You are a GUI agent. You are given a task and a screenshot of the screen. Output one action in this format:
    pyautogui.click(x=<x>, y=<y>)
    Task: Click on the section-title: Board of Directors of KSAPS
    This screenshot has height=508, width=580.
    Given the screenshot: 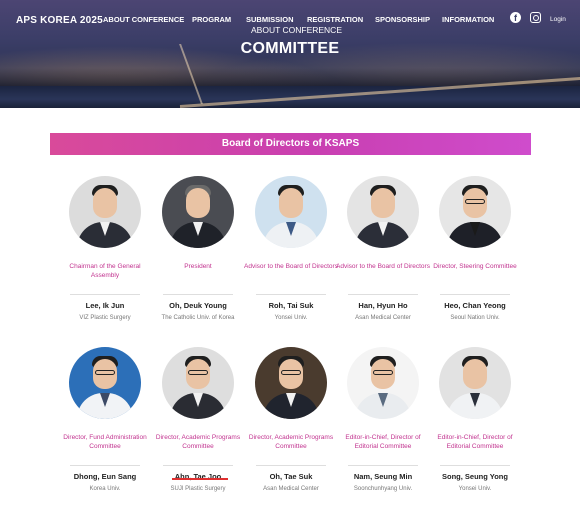 What is the action you would take?
    pyautogui.click(x=290, y=144)
    